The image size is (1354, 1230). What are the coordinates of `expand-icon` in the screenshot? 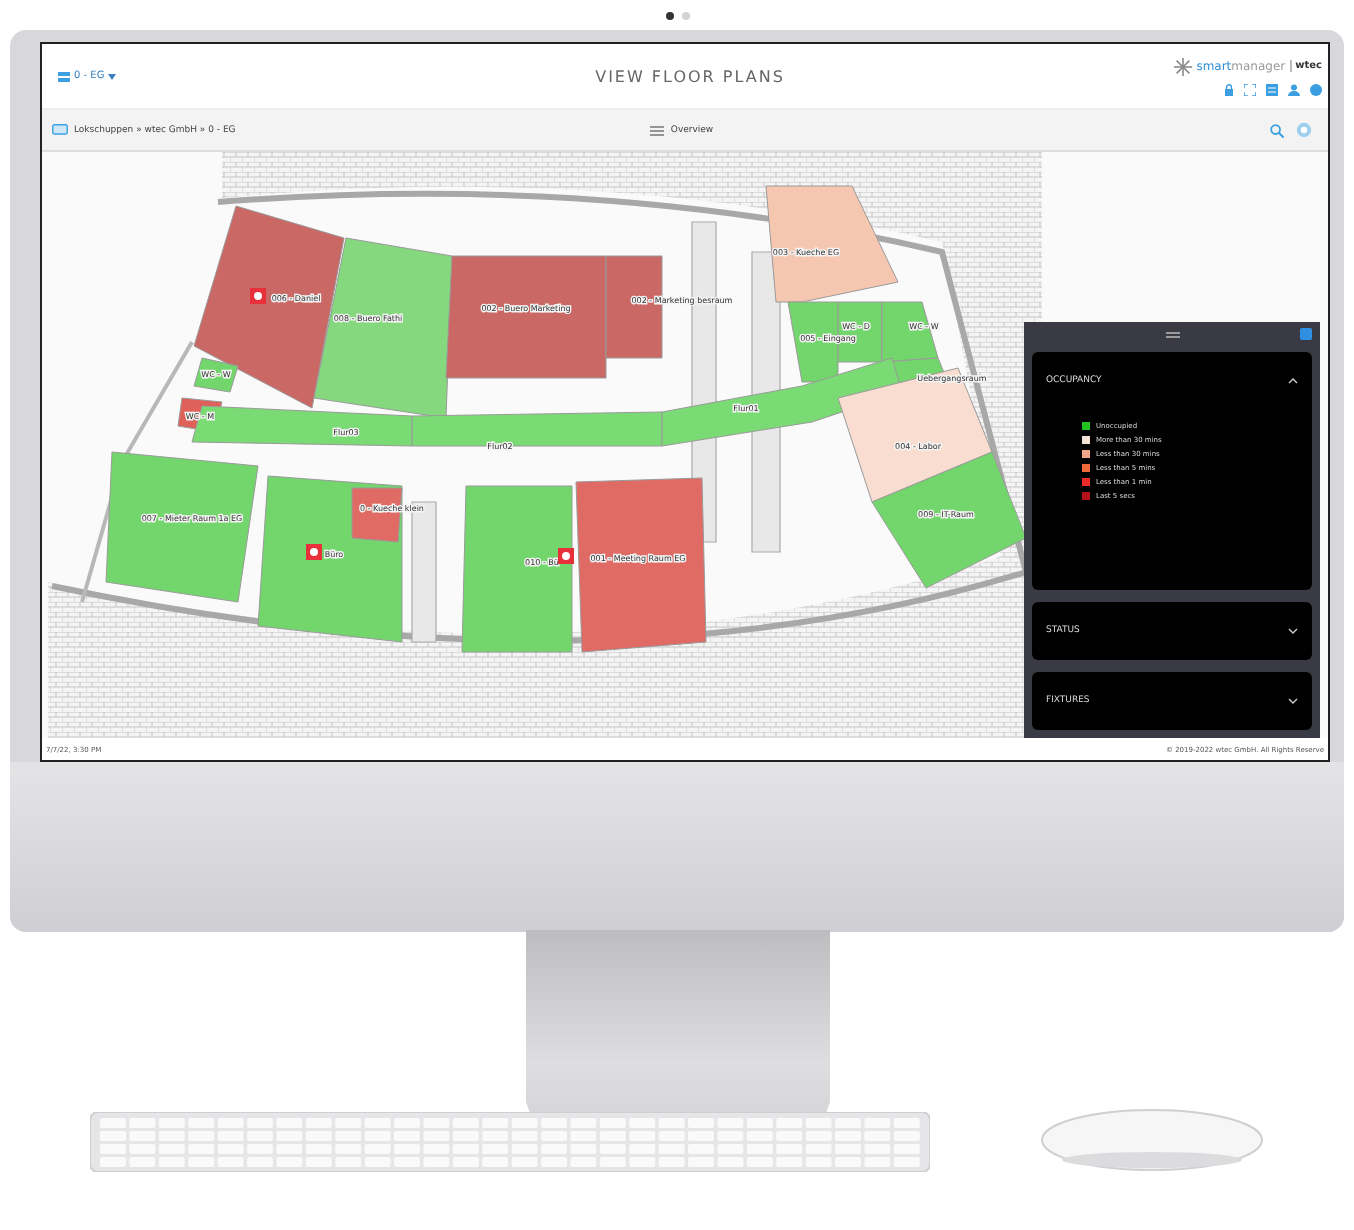 It's located at (1250, 89).